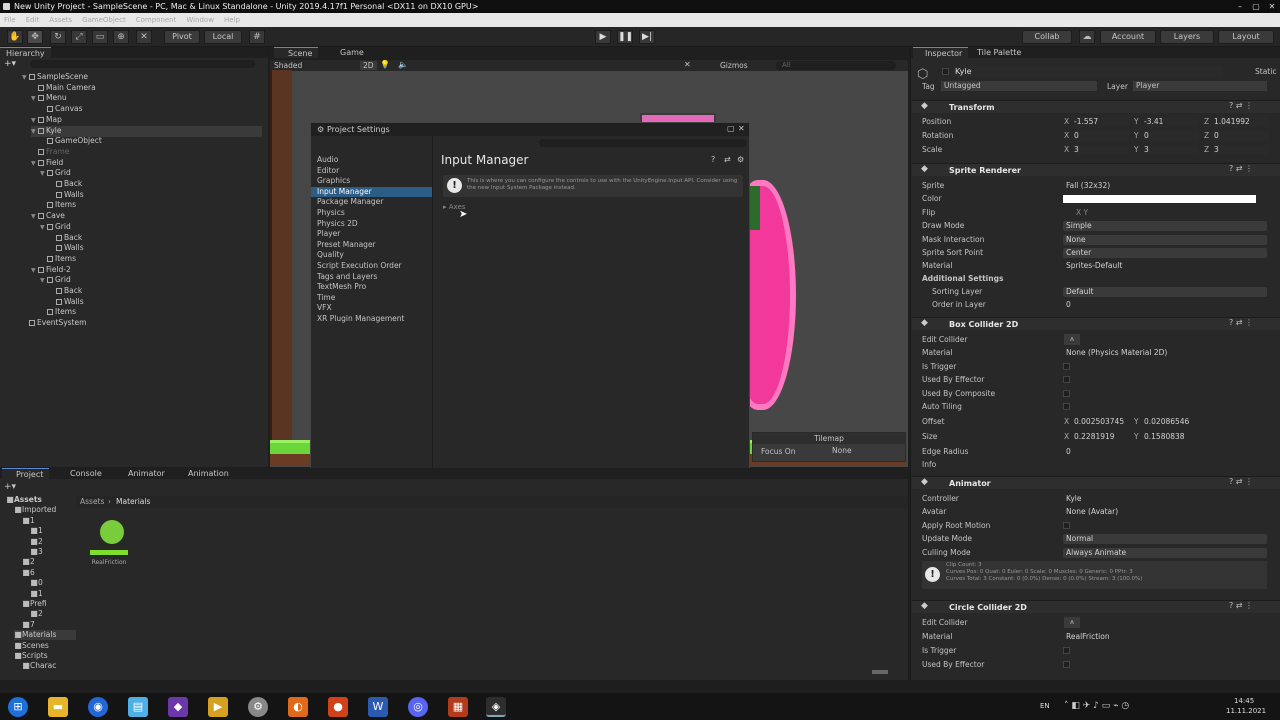  What do you see at coordinates (28, 573) in the screenshot?
I see `project-folder-item: ■6` at bounding box center [28, 573].